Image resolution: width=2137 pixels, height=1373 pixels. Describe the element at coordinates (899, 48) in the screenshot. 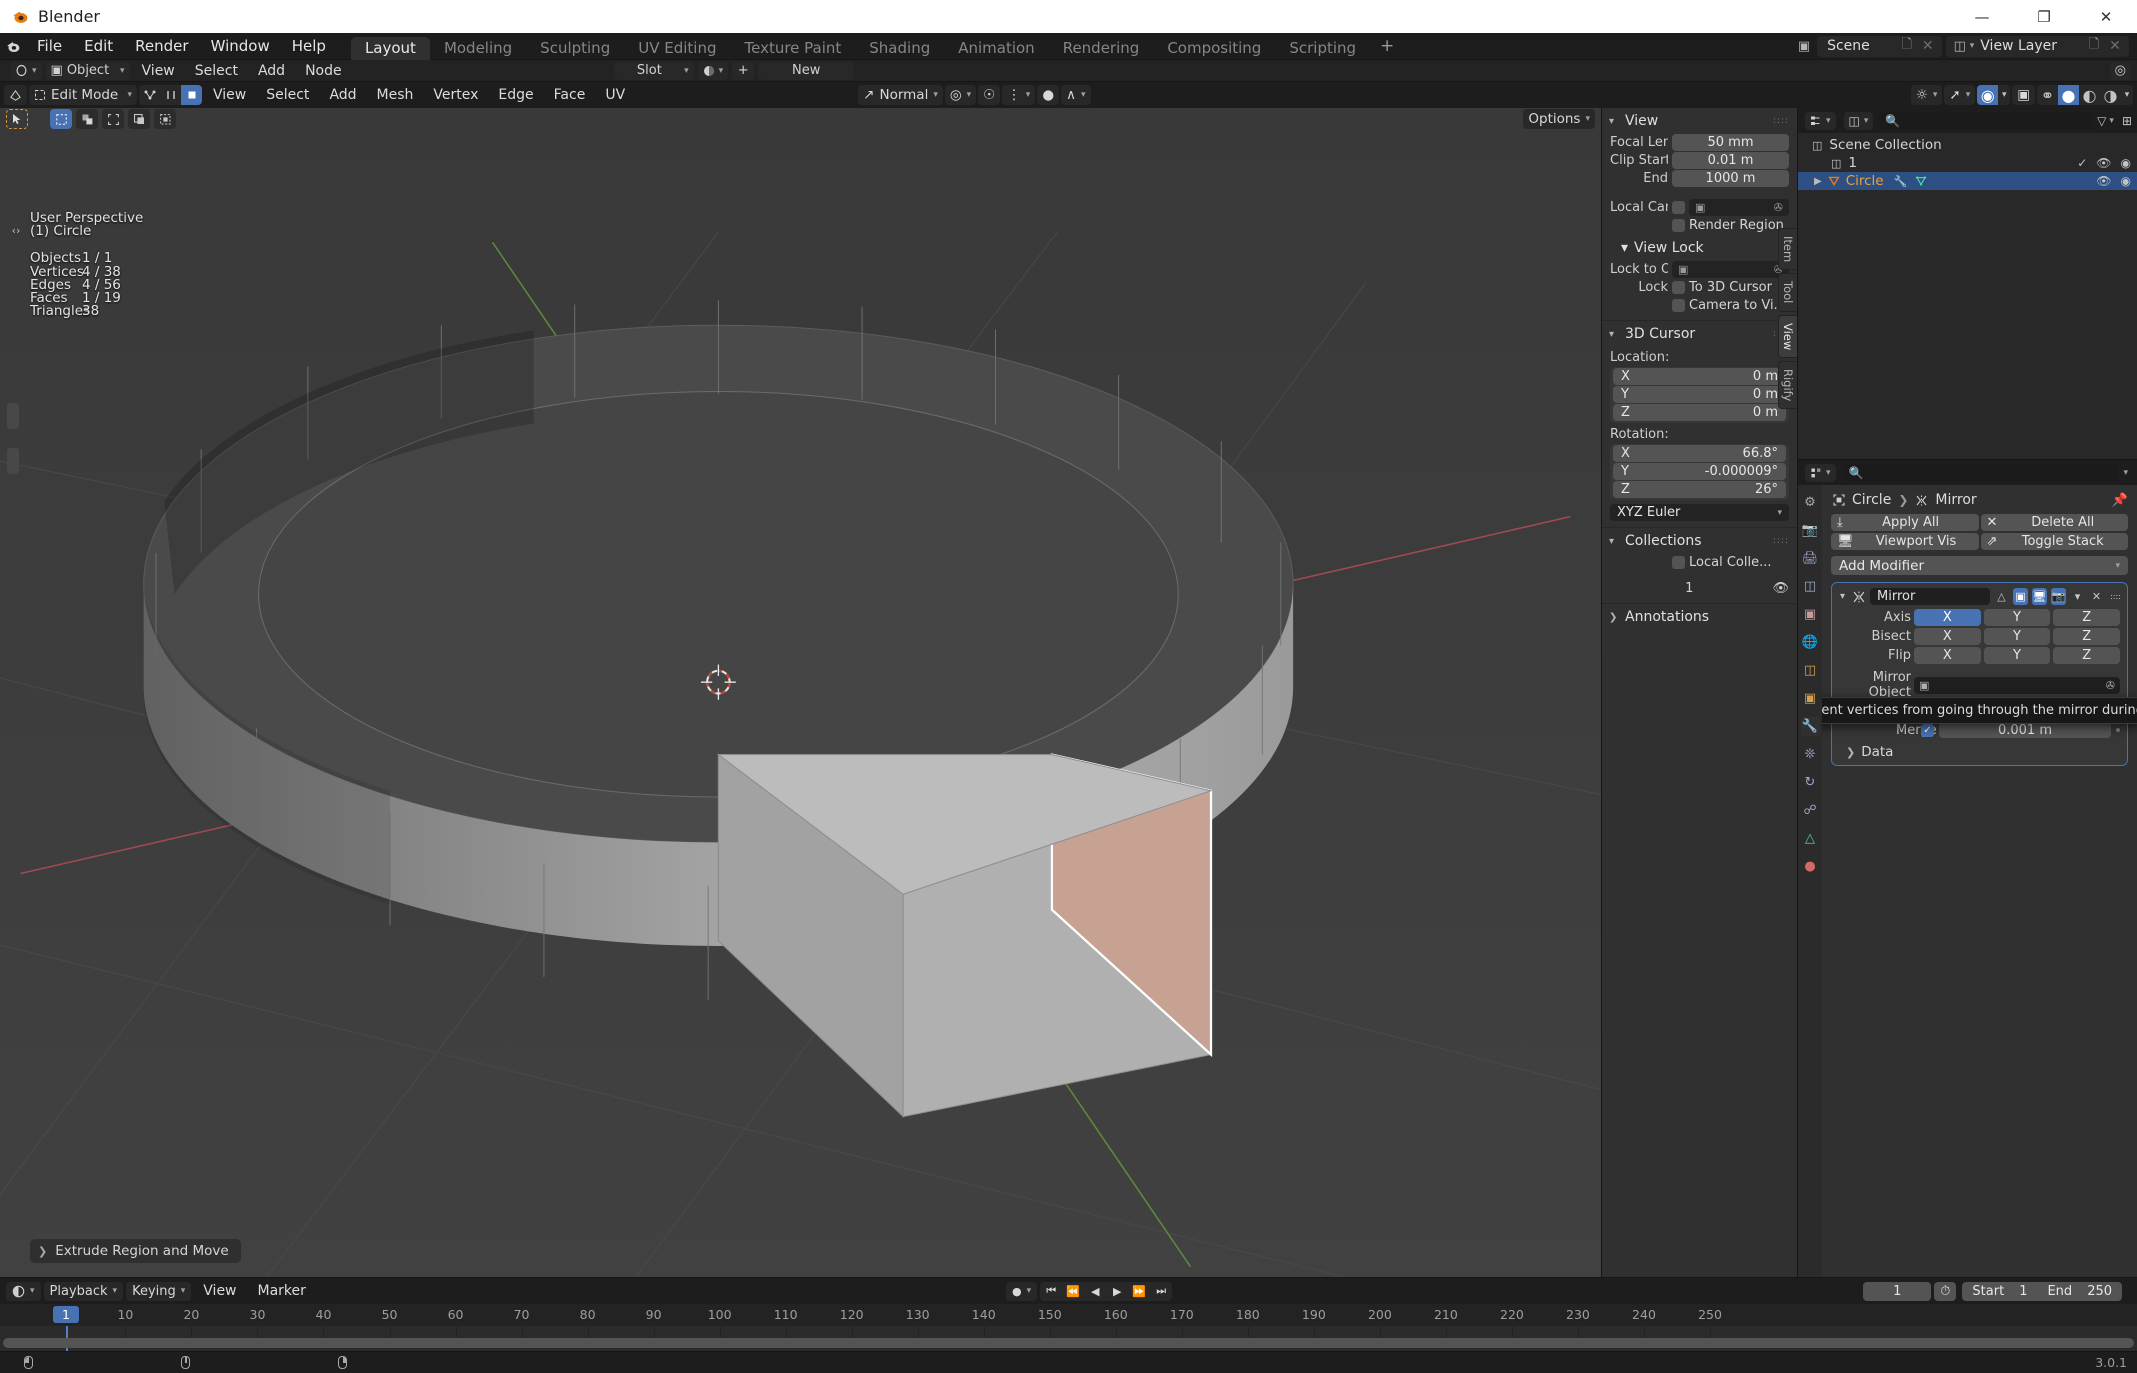

I see `workspace-tab-shading: Shading` at that location.